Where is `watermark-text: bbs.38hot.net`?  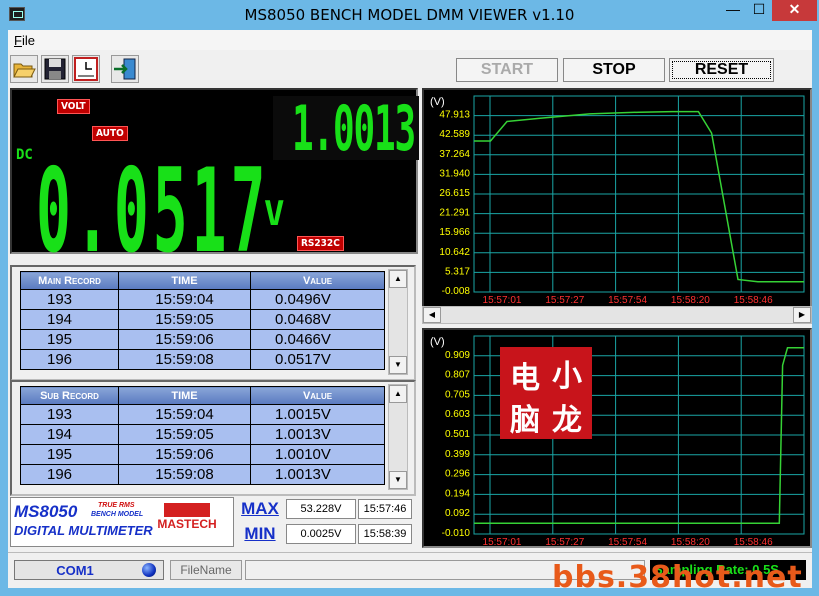
watermark-text: bbs.38hot.net is located at coordinates (677, 577).